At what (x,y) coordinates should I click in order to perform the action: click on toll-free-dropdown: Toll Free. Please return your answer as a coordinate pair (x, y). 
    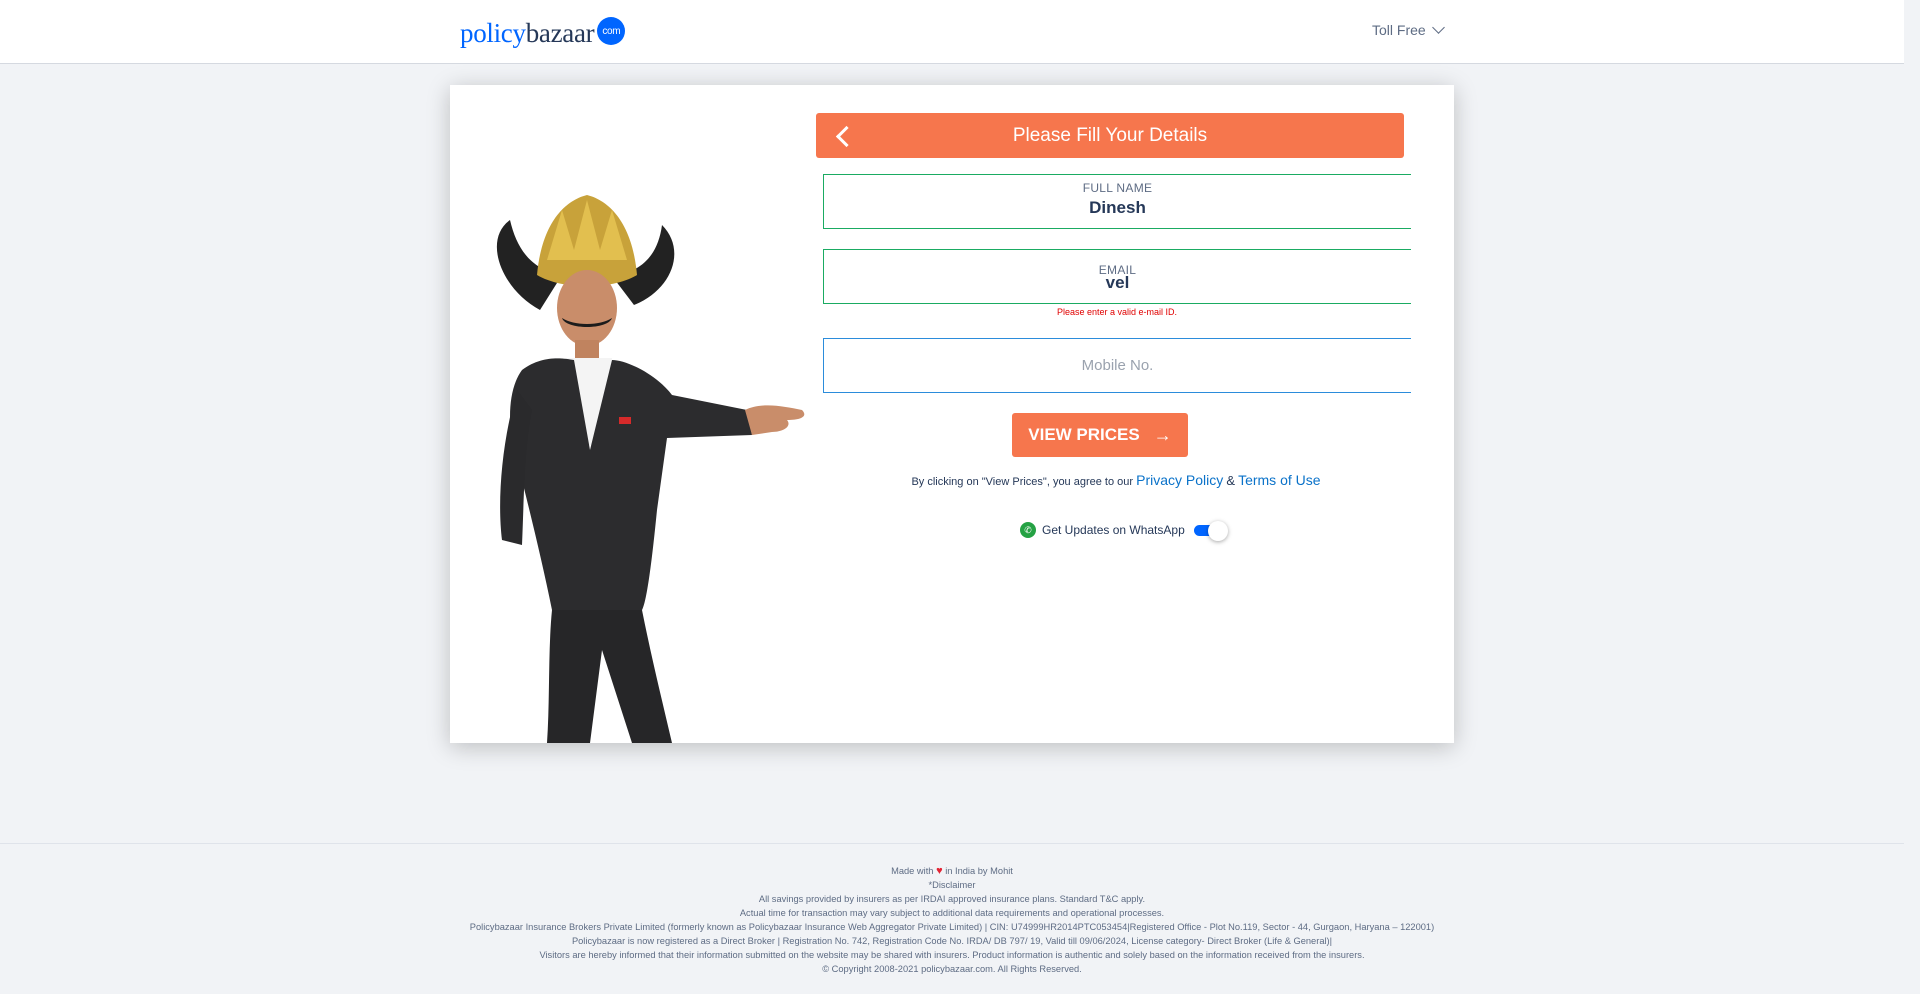
    Looking at the image, I should click on (1408, 29).